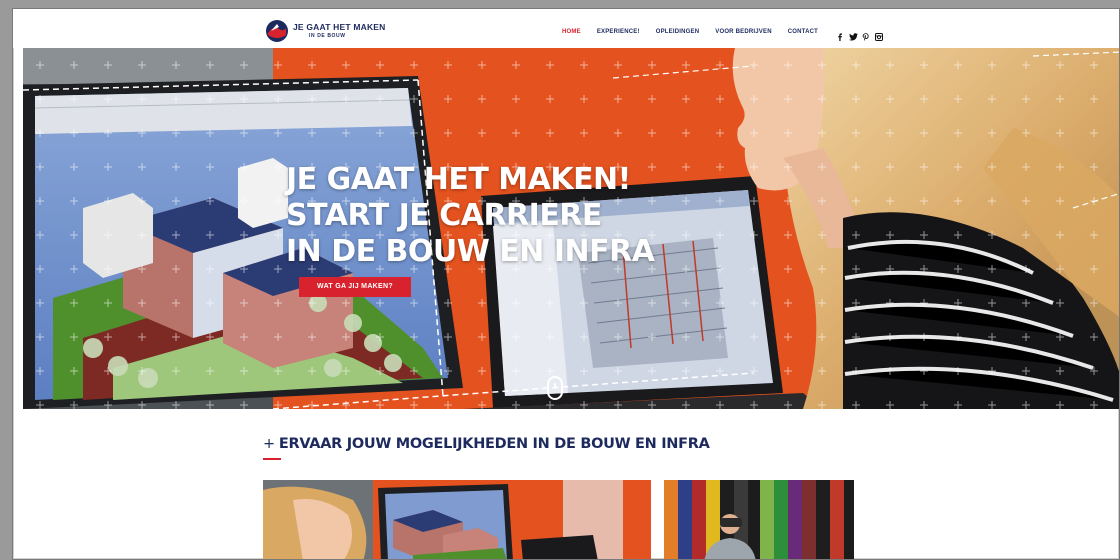 The height and width of the screenshot is (560, 1120). I want to click on nav-contact: CONTACT, so click(803, 32).